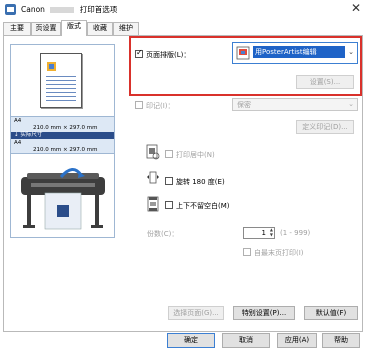 The width and height of the screenshot is (367, 354). What do you see at coordinates (200, 182) in the screenshot?
I see `rotate-180-label: 旋转 180 度(E)` at bounding box center [200, 182].